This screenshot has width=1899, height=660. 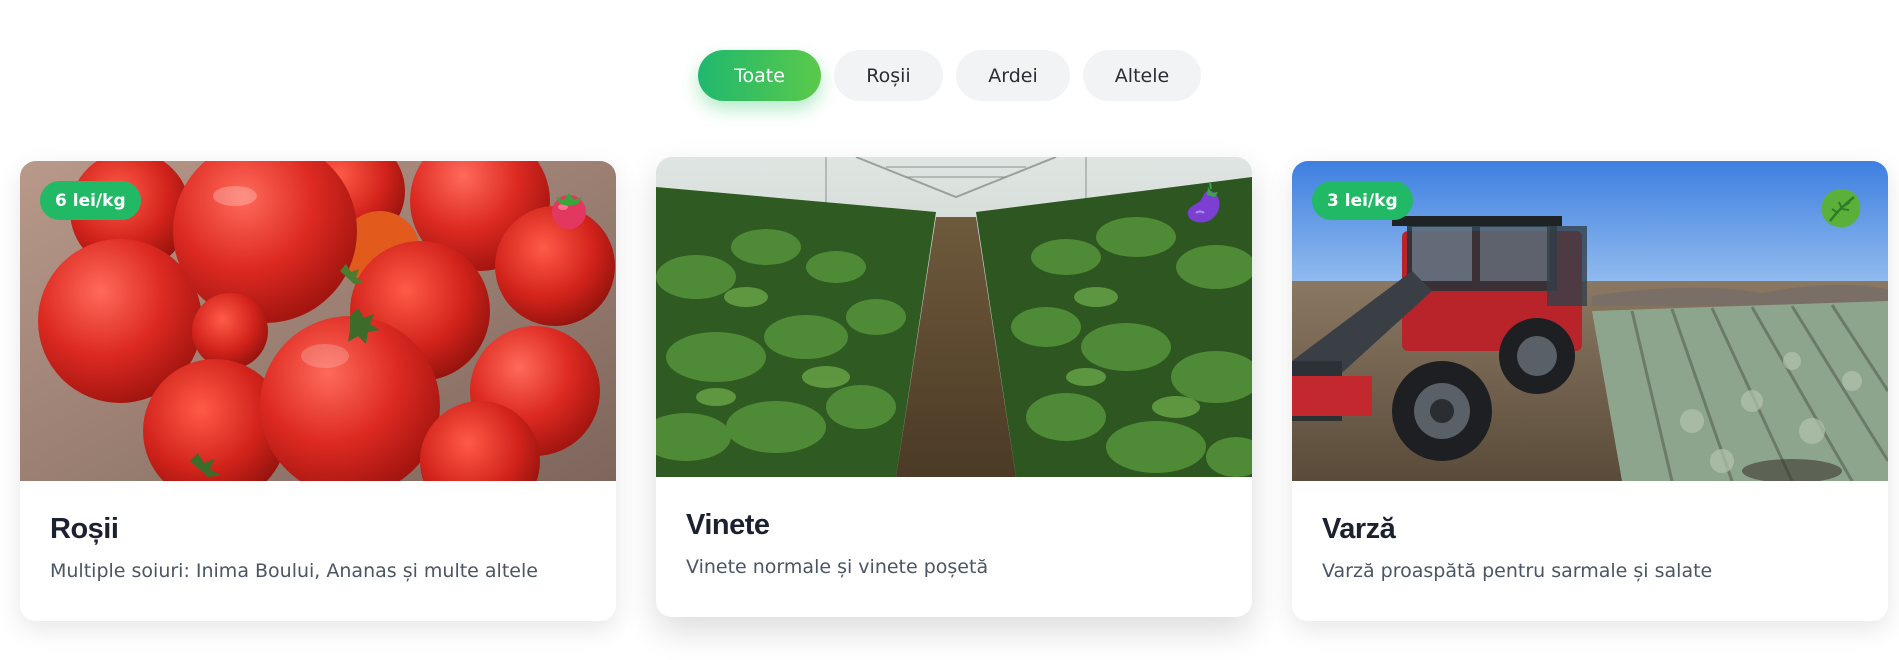 What do you see at coordinates (1203, 202) in the screenshot?
I see `eggplant-icon` at bounding box center [1203, 202].